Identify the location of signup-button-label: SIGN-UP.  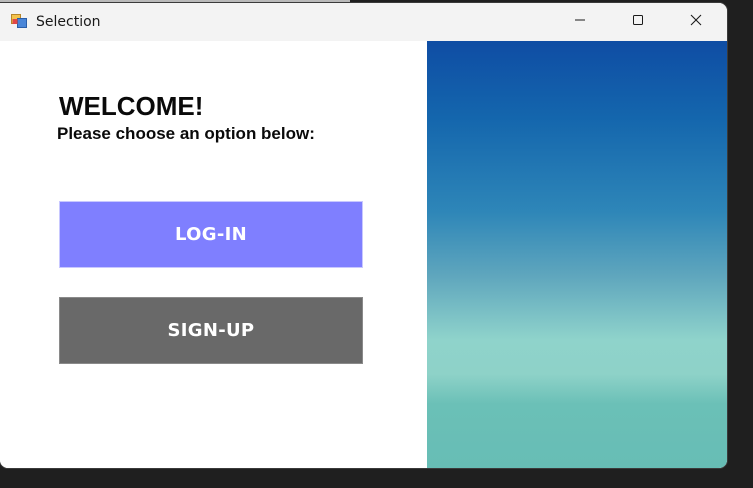
(211, 330).